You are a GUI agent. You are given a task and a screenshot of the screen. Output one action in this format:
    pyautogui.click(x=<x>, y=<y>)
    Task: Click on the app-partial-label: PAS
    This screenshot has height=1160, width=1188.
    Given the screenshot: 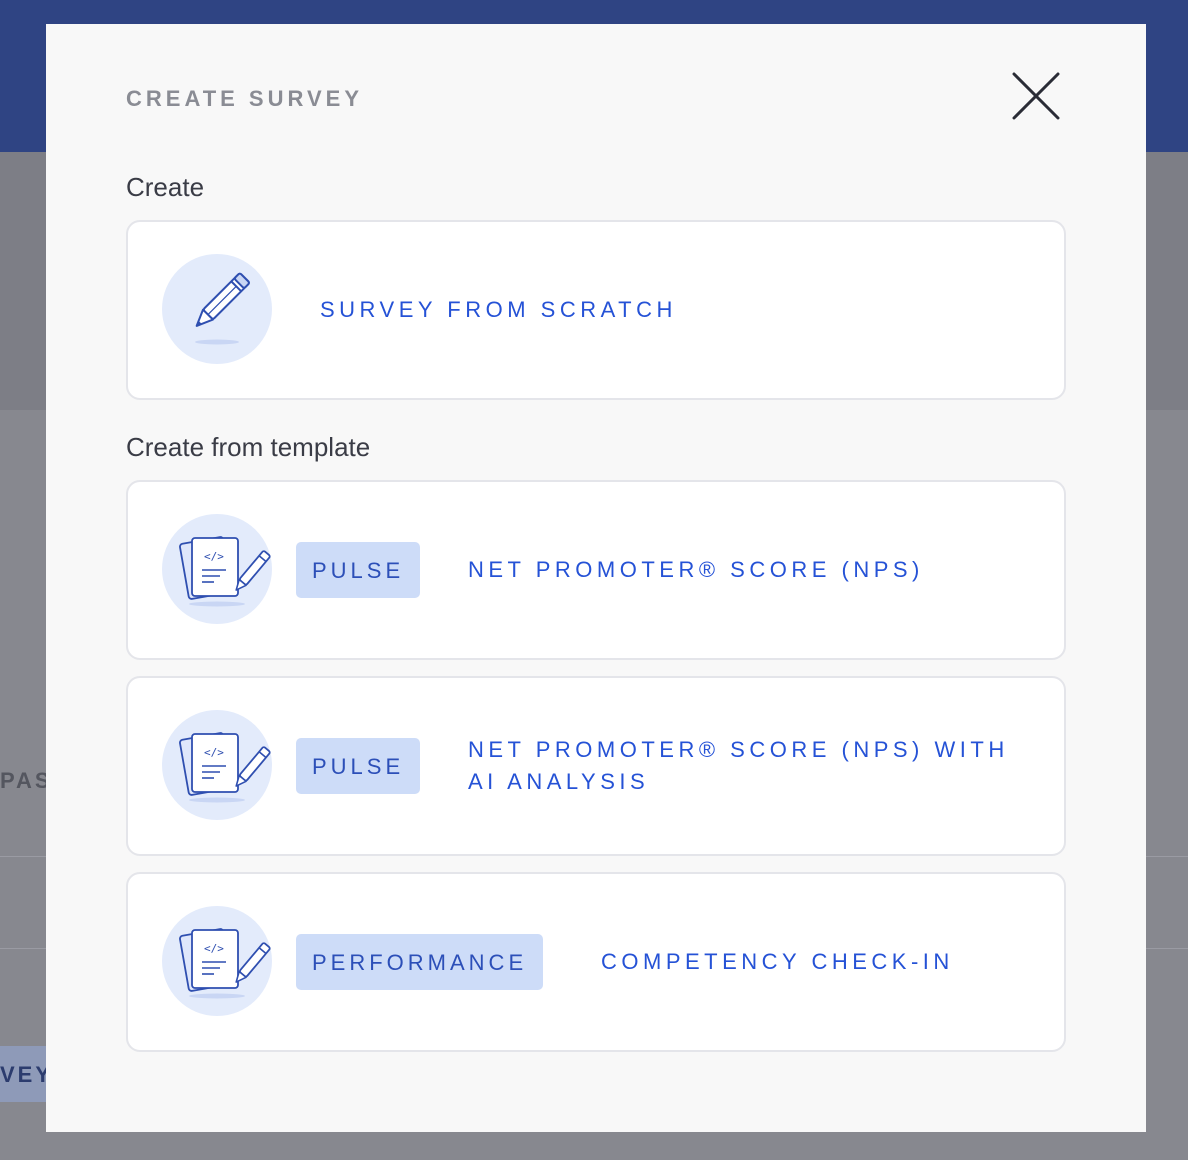 What is the action you would take?
    pyautogui.click(x=26, y=780)
    